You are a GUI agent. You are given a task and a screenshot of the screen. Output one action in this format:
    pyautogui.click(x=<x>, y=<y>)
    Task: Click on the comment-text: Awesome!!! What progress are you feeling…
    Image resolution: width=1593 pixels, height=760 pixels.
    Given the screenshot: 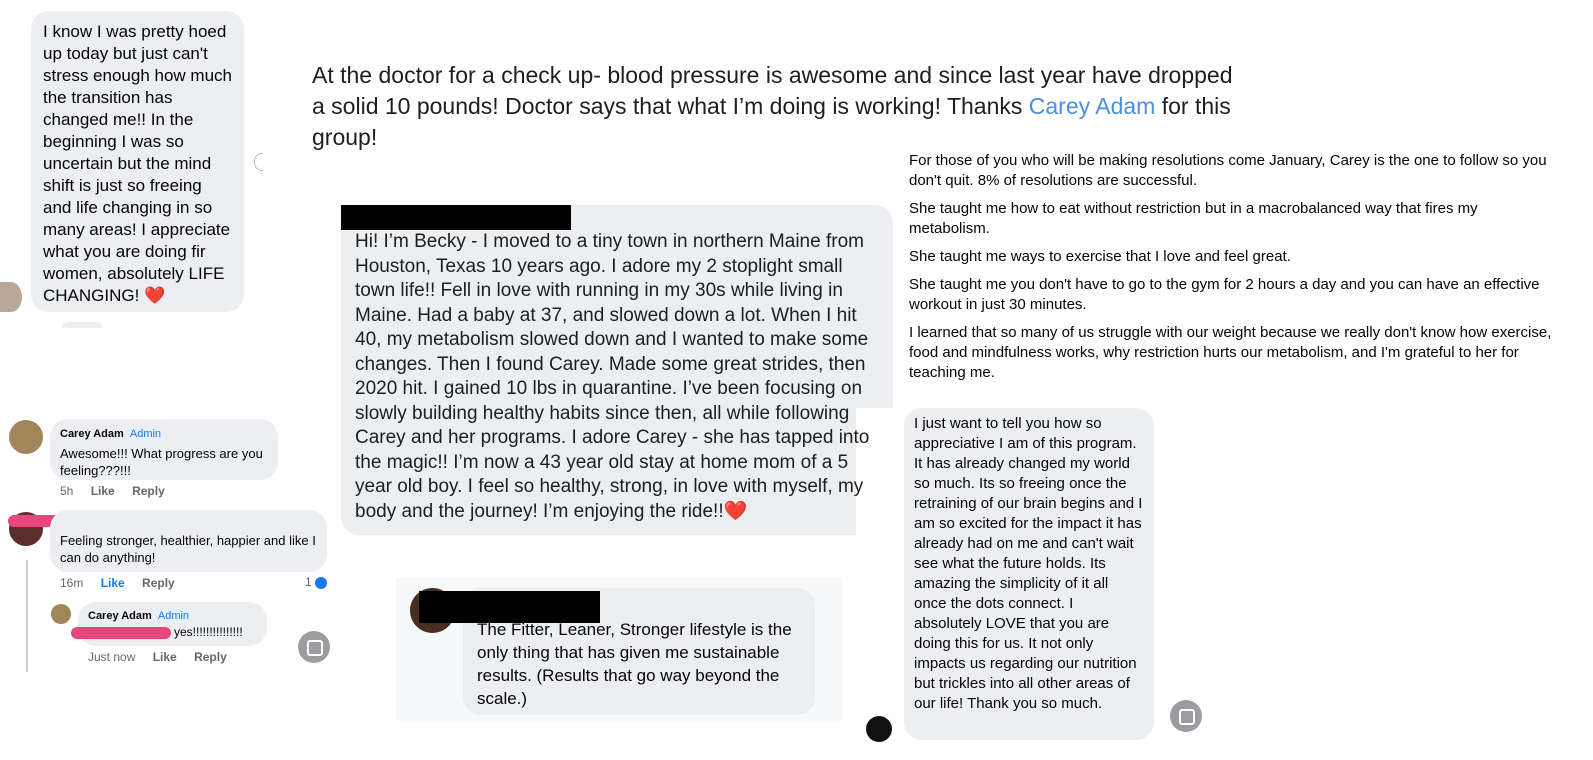 What is the action you would take?
    pyautogui.click(x=161, y=462)
    